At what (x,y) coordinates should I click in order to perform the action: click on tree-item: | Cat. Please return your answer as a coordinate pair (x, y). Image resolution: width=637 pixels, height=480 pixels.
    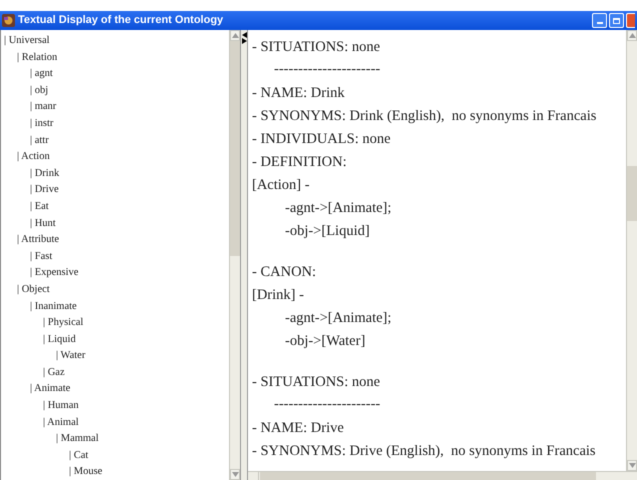
    Looking at the image, I should click on (78, 455).